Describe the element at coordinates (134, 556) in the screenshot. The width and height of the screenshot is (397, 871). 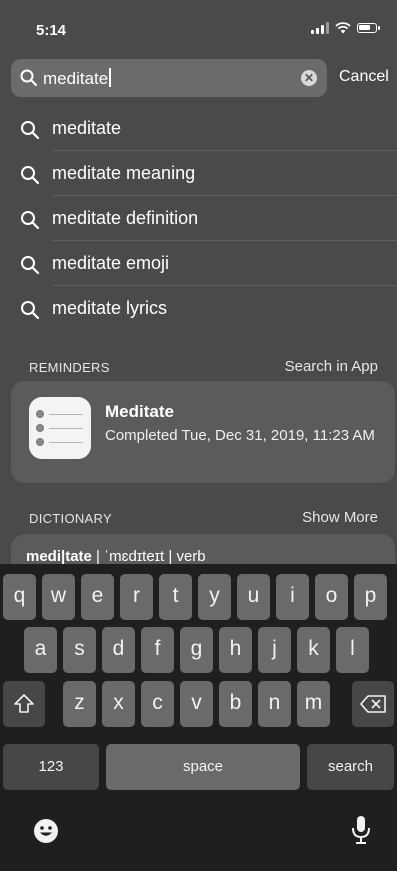
I see `dictionary-pronunciation: ˈmɛdɪteɪt` at that location.